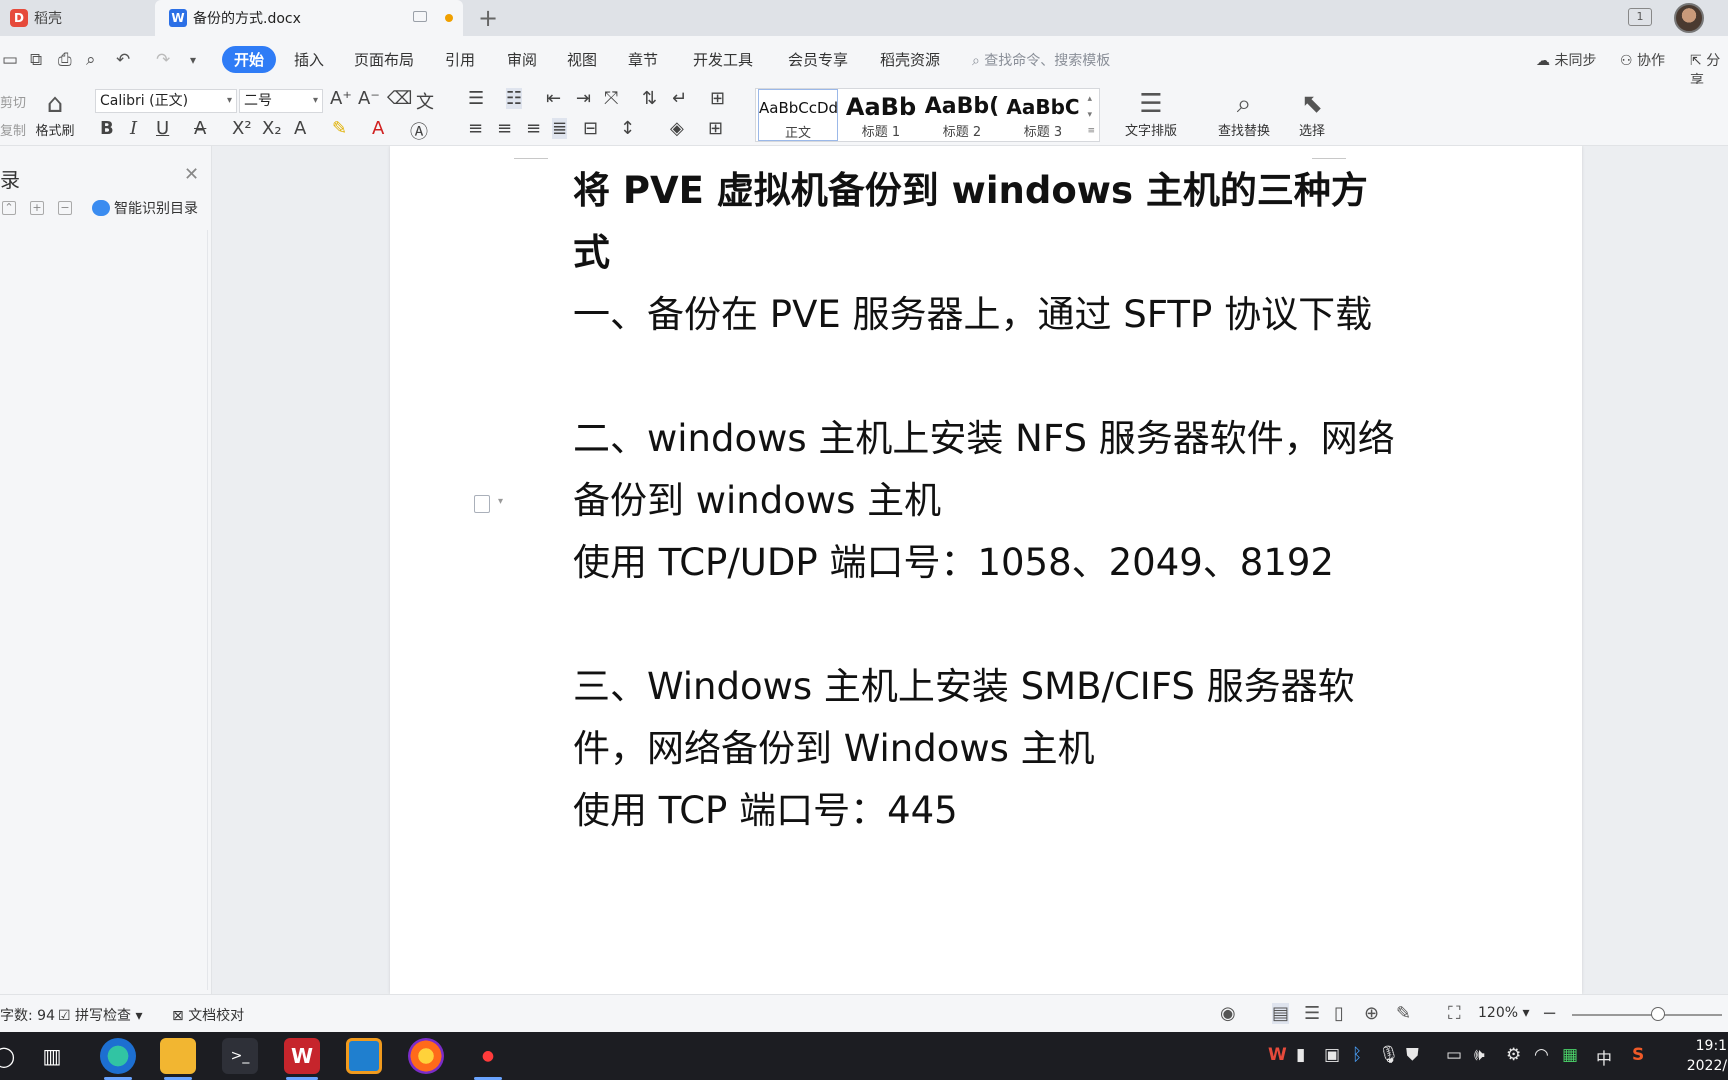  What do you see at coordinates (1043, 115) in the screenshot?
I see `style-heading-3: AaBbC 标题 3` at bounding box center [1043, 115].